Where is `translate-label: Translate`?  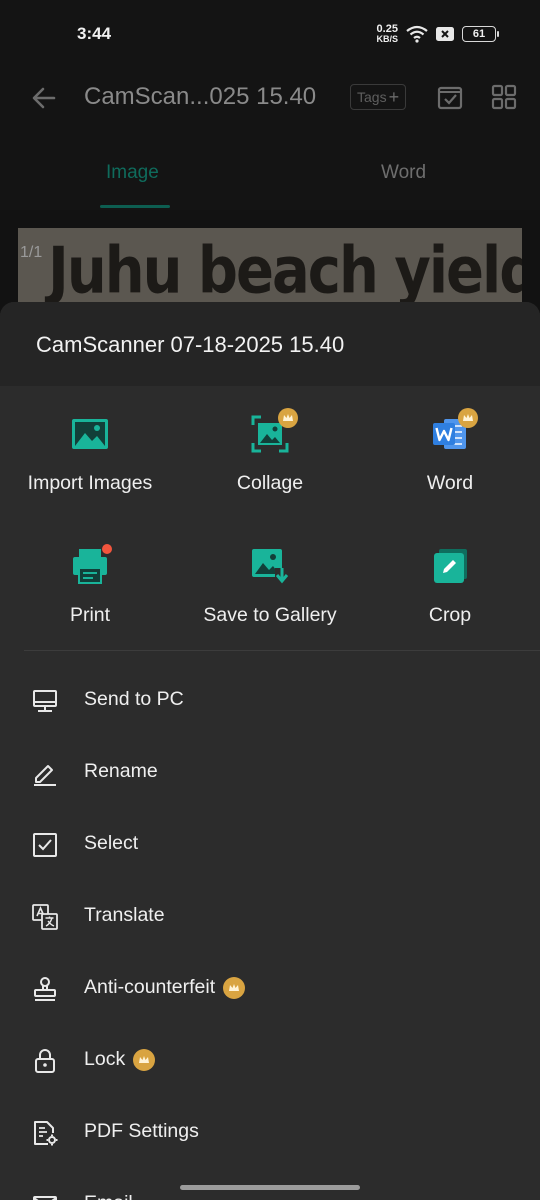
translate-label: Translate is located at coordinates (124, 915).